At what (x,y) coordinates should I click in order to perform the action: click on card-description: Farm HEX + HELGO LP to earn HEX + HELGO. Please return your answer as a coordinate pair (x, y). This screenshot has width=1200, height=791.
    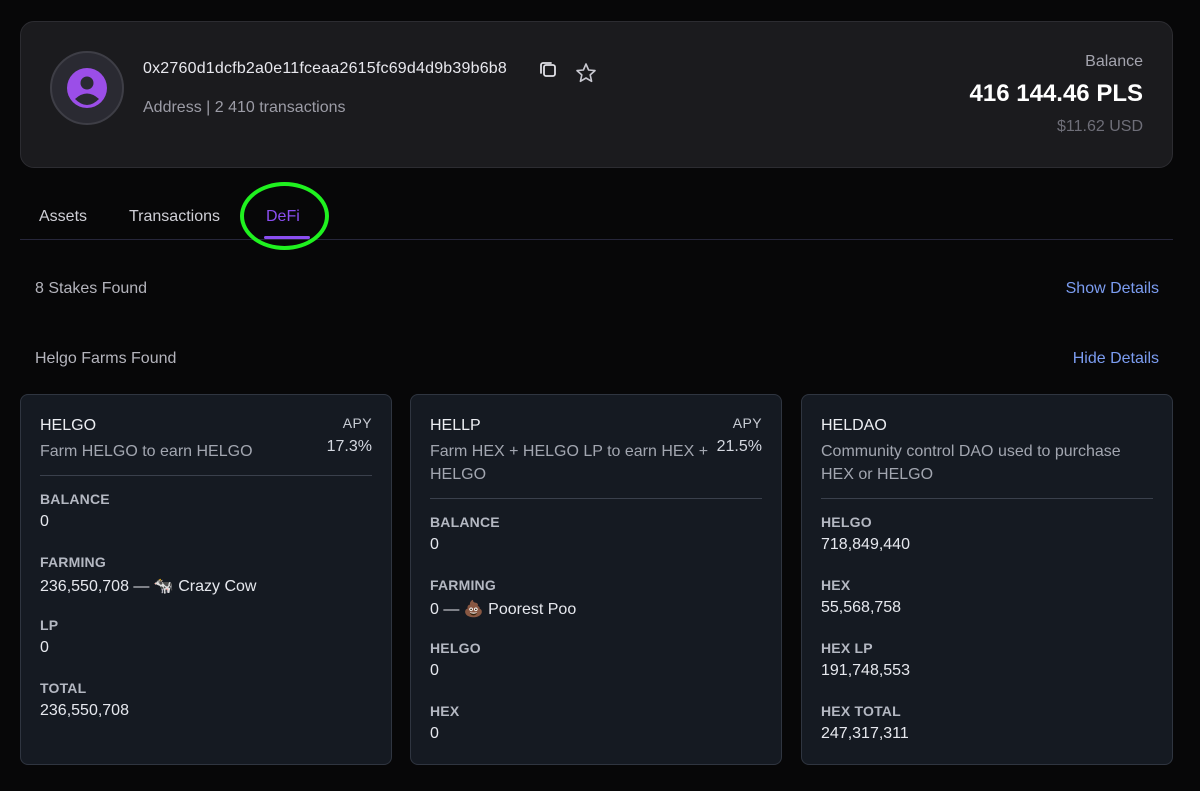
    Looking at the image, I should click on (569, 463).